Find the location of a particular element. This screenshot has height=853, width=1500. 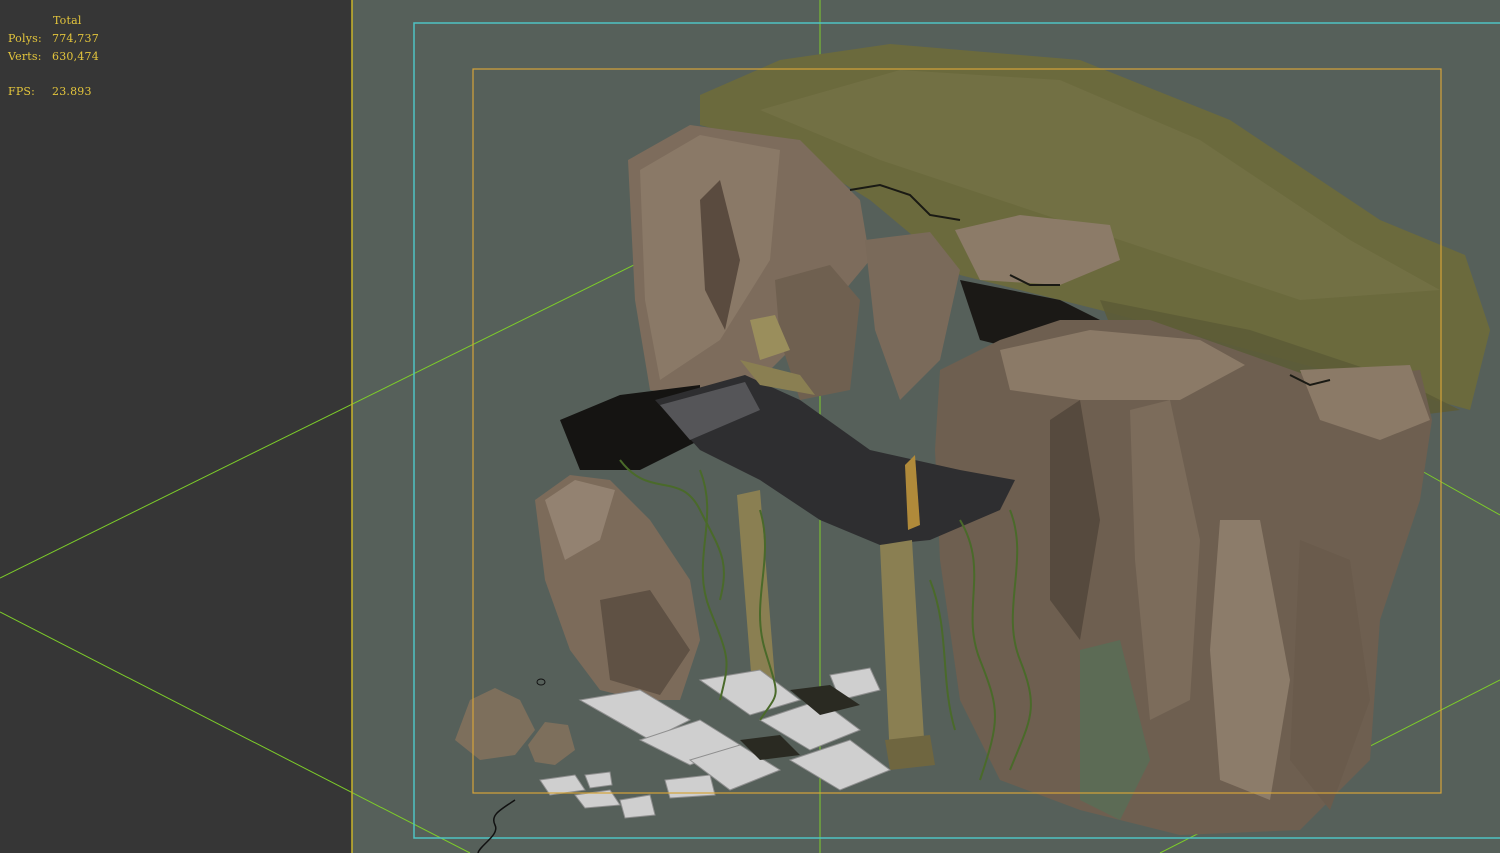

polys-value: 774,737 is located at coordinates (75, 38).